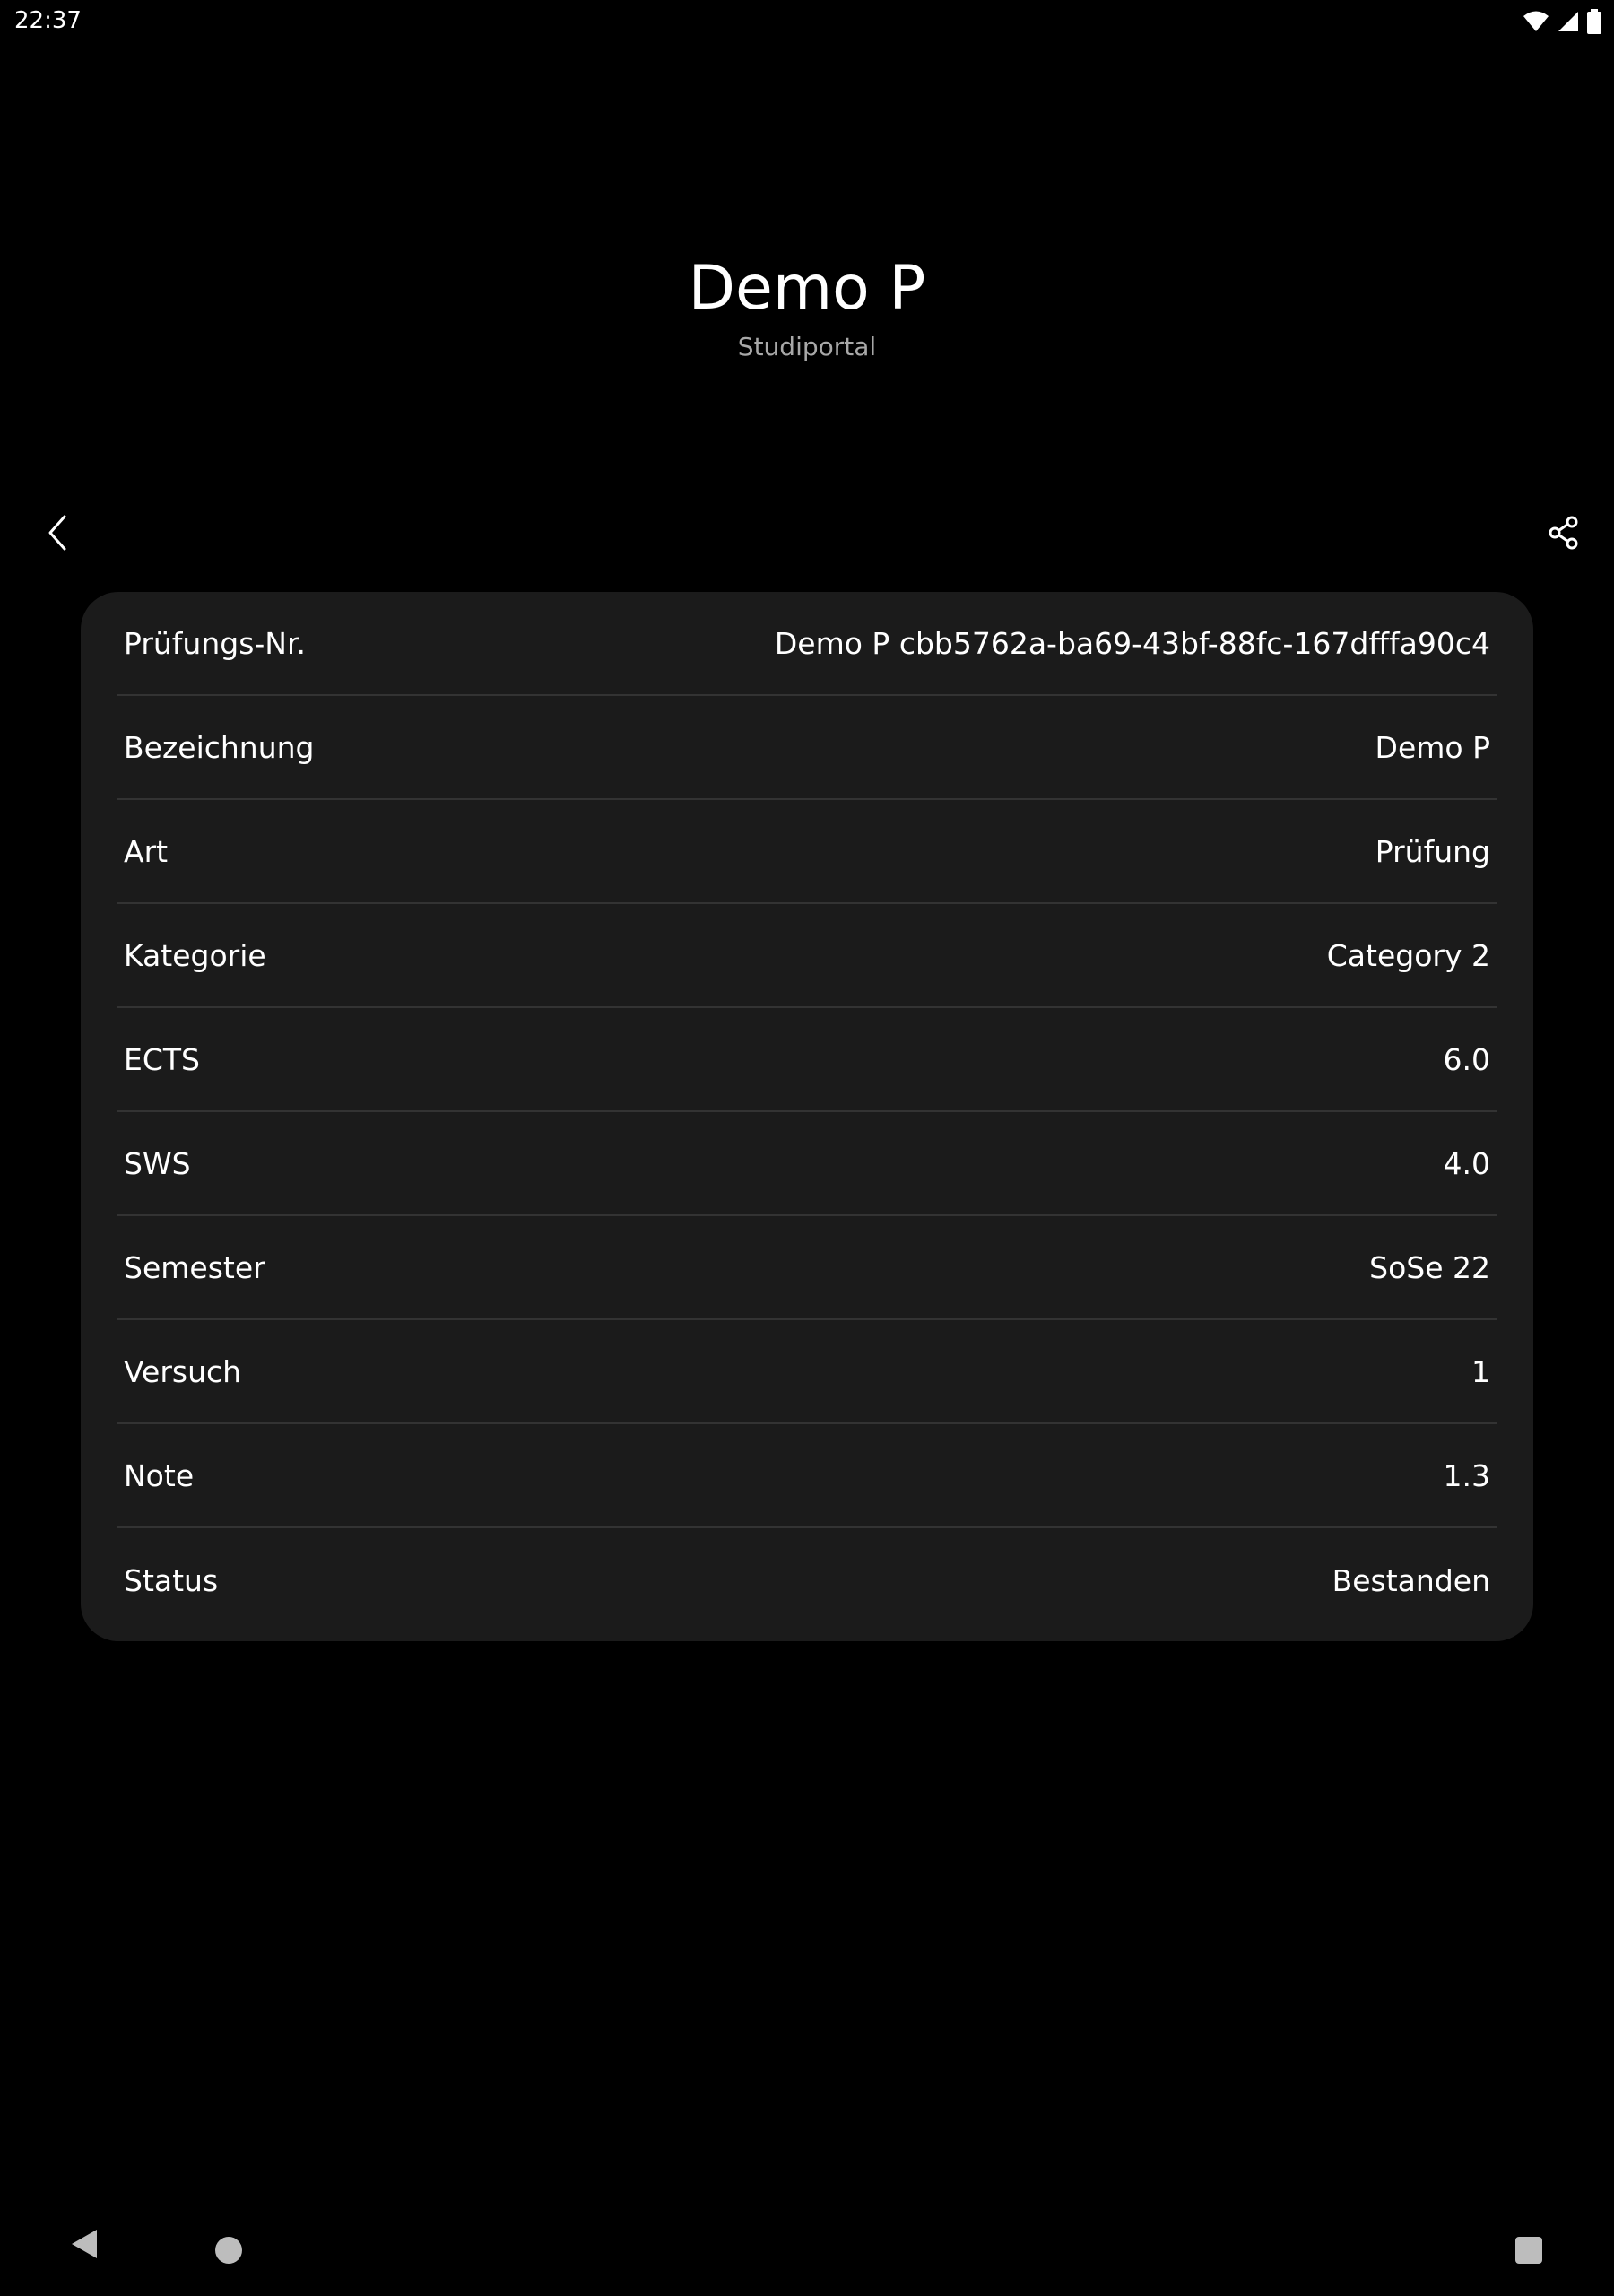 This screenshot has height=2296, width=1614. What do you see at coordinates (807, 748) in the screenshot?
I see `detail-row-bezeichnung: Bezeichnung Demo P` at bounding box center [807, 748].